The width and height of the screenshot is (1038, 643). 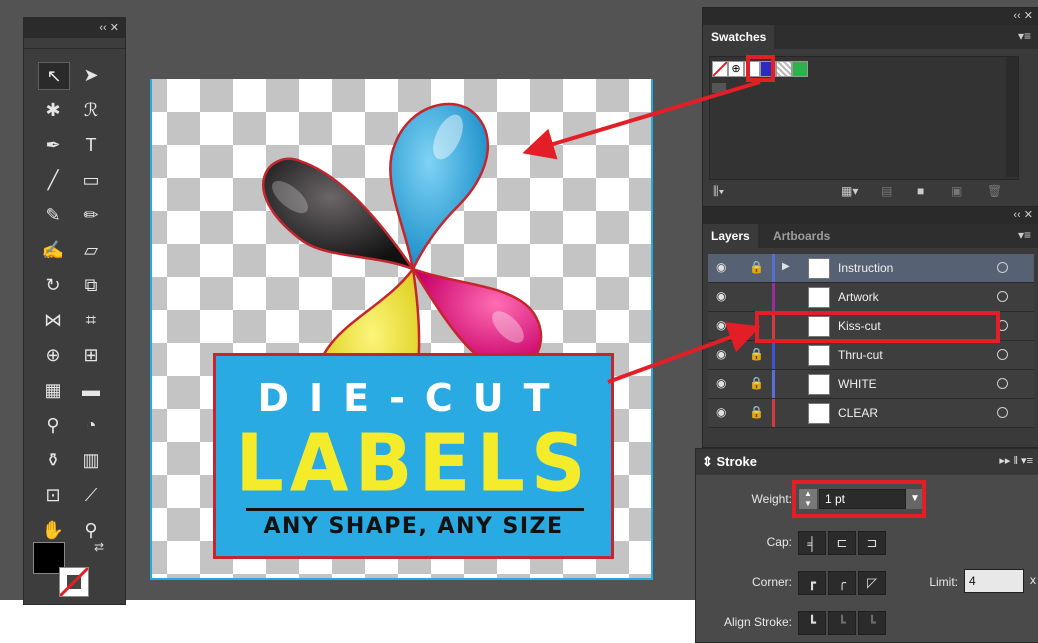 What do you see at coordinates (842, 583) in the screenshot?
I see `round-join-button: ╭` at bounding box center [842, 583].